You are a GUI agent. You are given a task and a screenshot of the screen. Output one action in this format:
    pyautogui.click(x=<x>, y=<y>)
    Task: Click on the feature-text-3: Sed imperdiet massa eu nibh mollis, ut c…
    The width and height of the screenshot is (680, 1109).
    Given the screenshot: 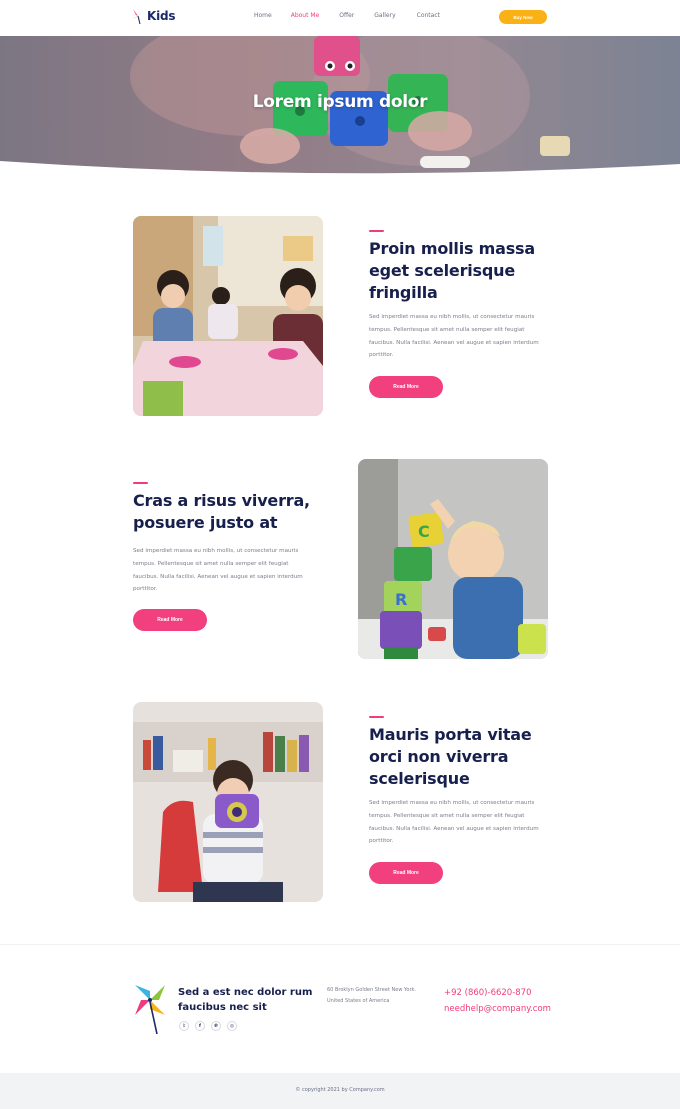 What is the action you would take?
    pyautogui.click(x=454, y=822)
    